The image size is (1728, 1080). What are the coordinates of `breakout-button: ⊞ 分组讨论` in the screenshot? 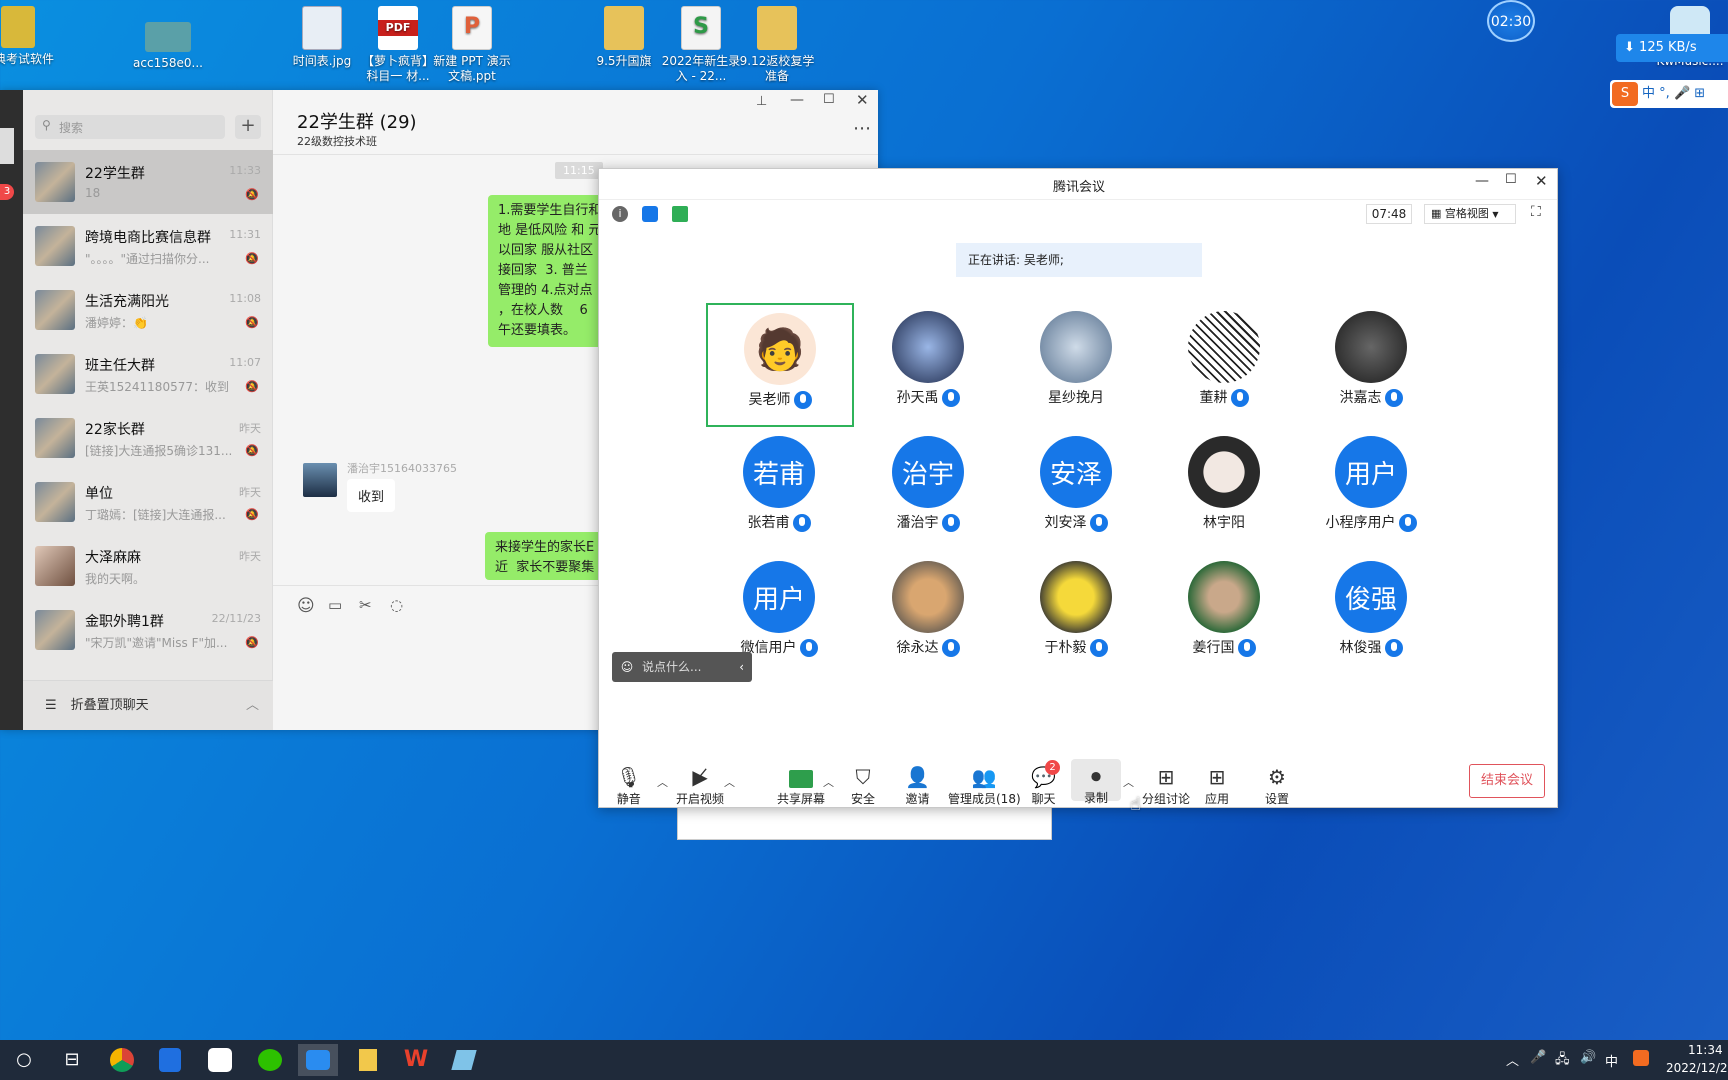 It's located at (1166, 785).